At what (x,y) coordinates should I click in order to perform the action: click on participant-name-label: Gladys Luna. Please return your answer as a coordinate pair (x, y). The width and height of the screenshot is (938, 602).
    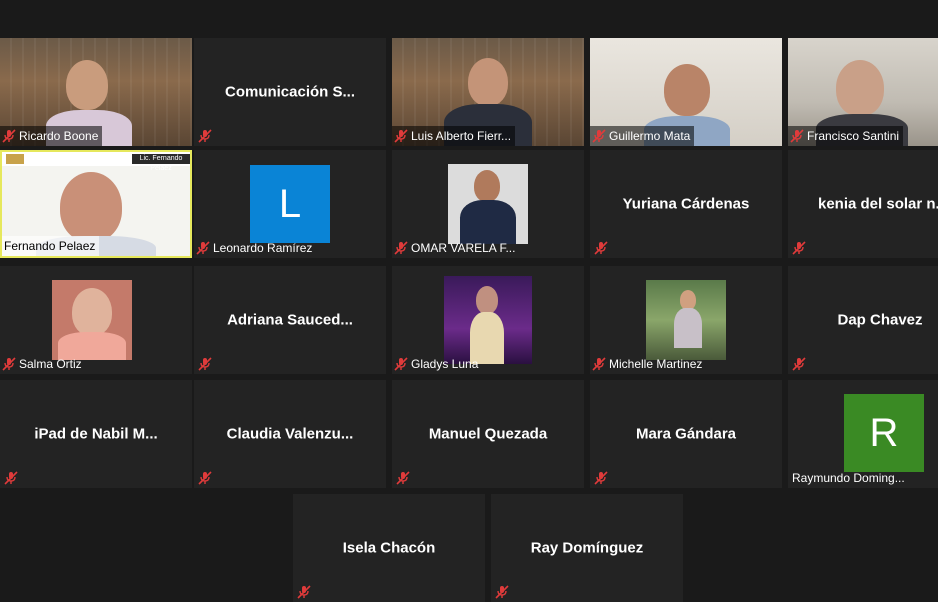
    Looking at the image, I should click on (437, 364).